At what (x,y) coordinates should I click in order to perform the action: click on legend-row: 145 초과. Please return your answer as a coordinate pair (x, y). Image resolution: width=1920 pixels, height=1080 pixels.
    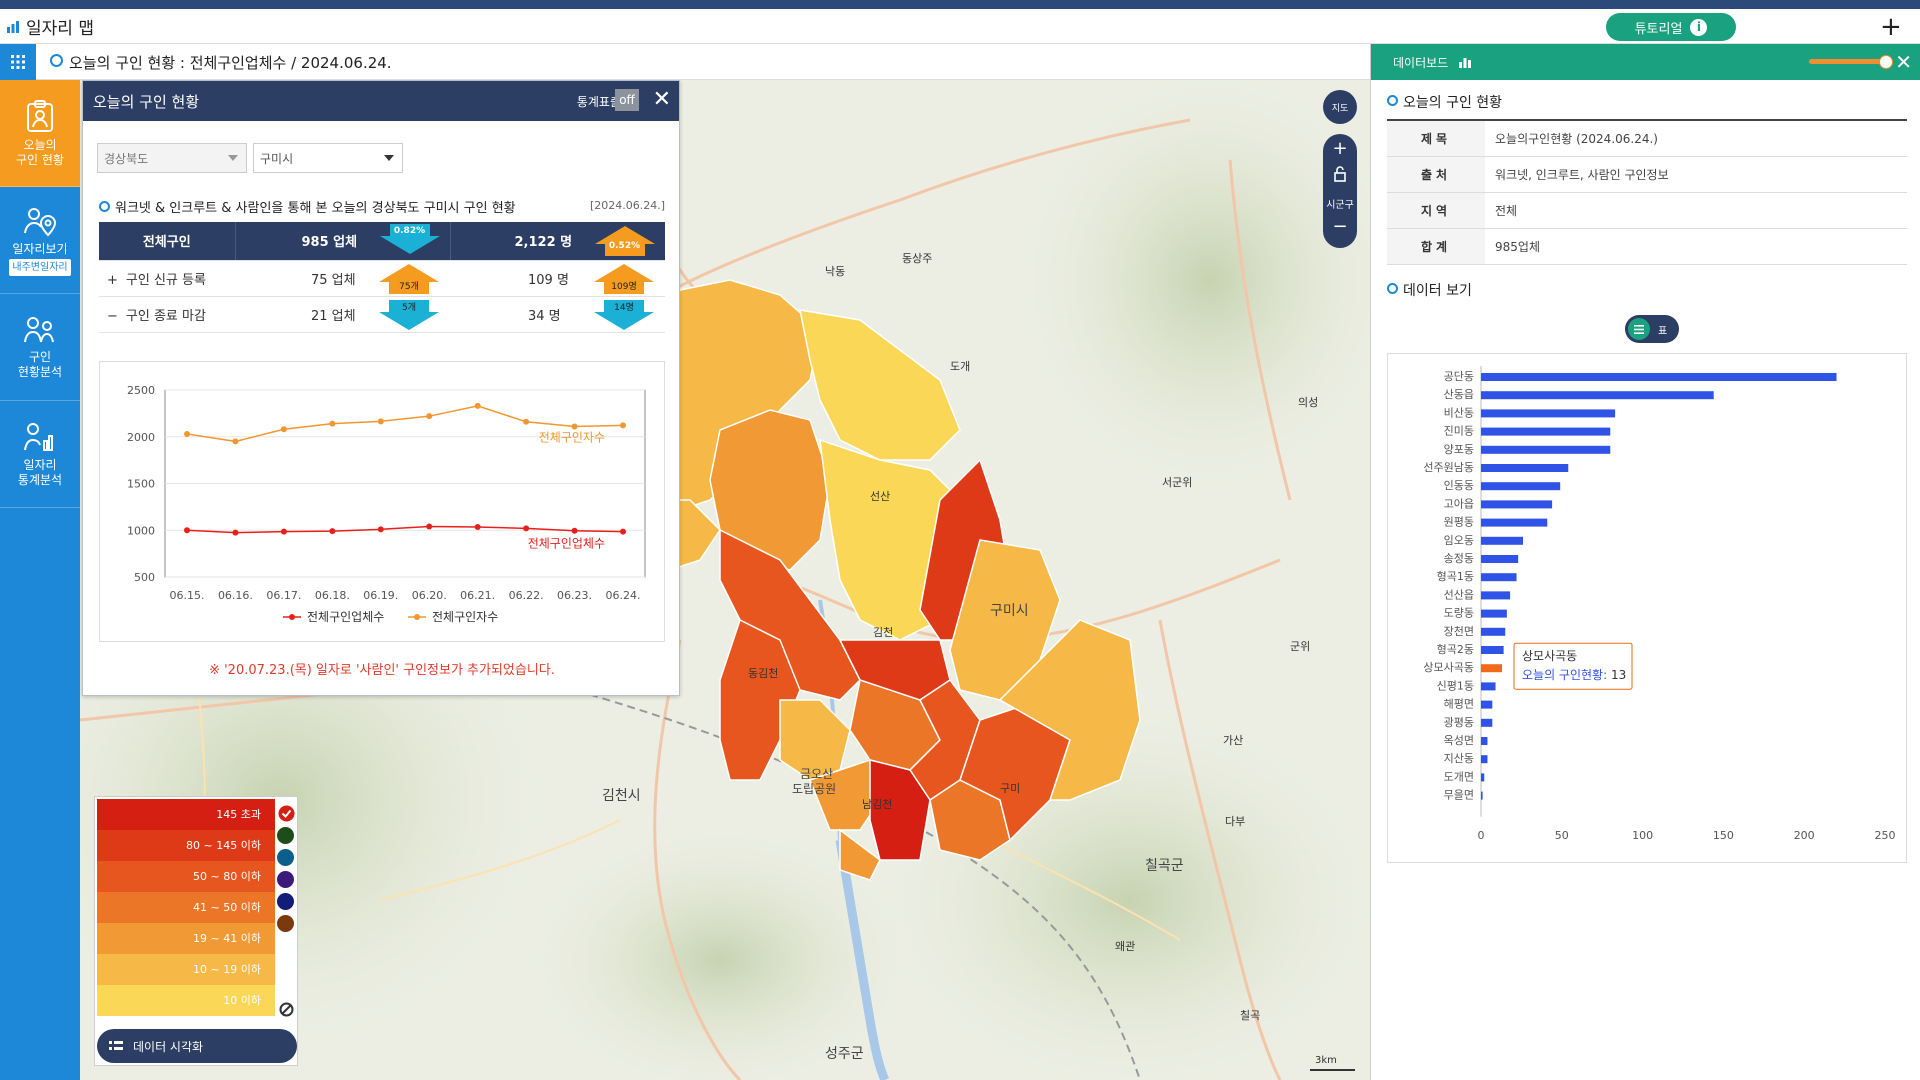
    Looking at the image, I should click on (186, 814).